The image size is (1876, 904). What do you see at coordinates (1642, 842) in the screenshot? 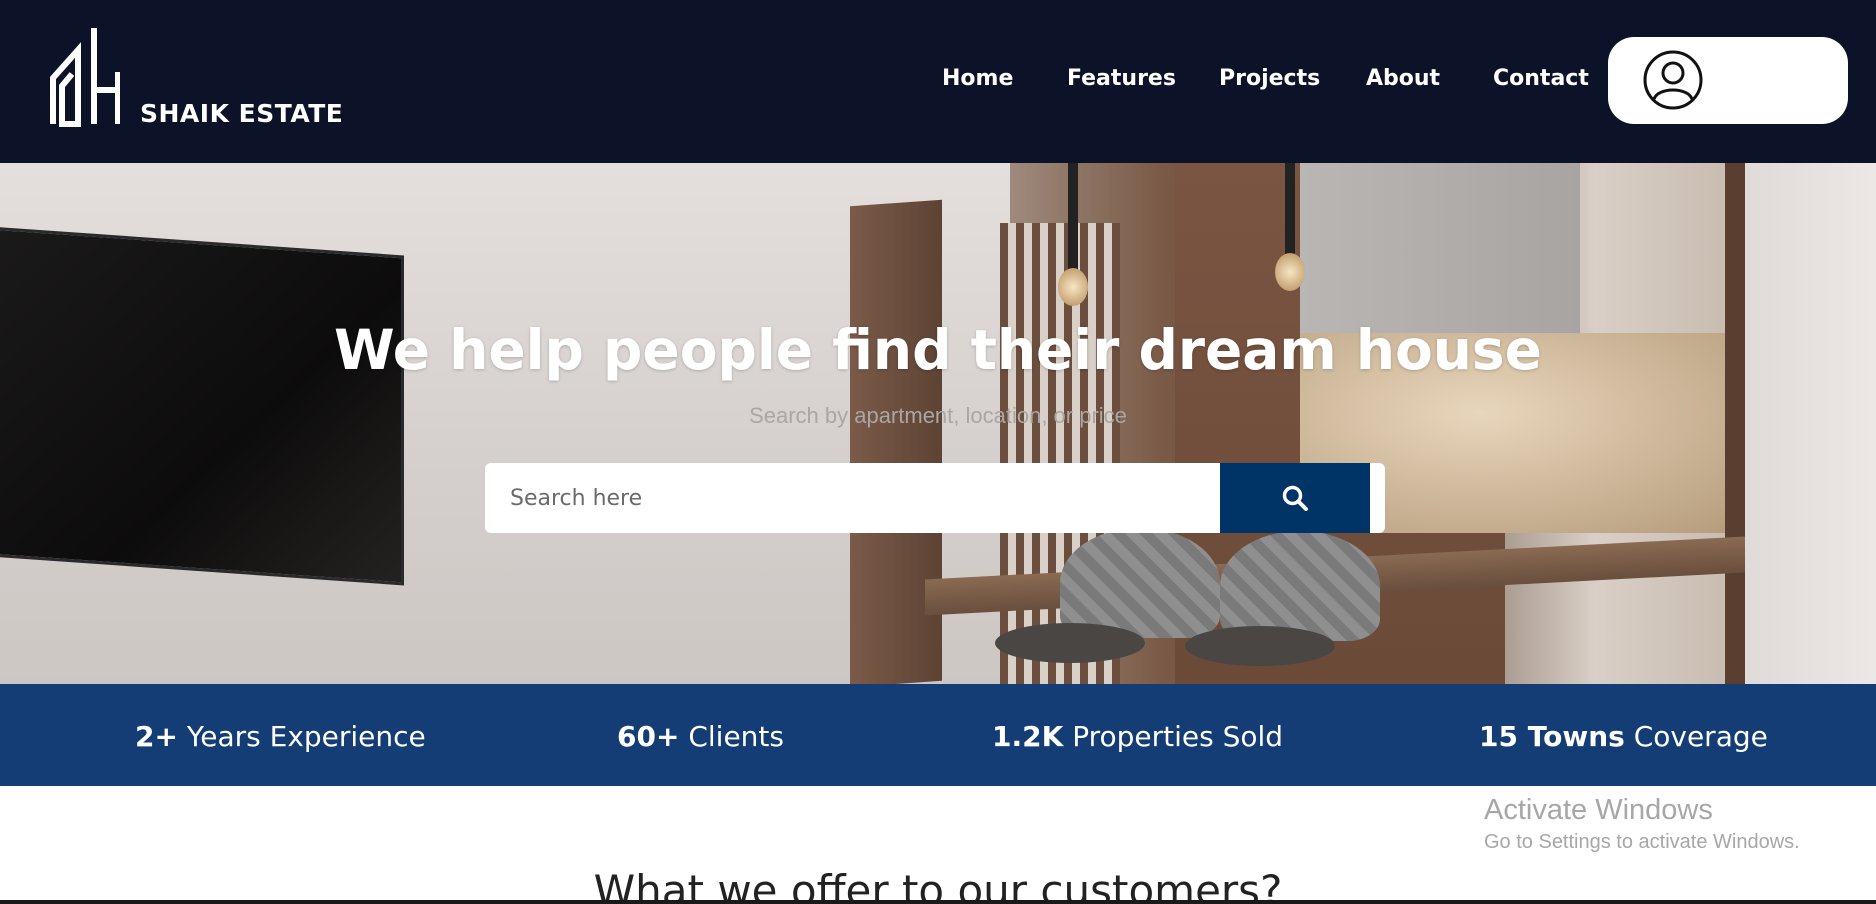
I see `watermark-subtitle: Go to Settings to activate Windows.` at bounding box center [1642, 842].